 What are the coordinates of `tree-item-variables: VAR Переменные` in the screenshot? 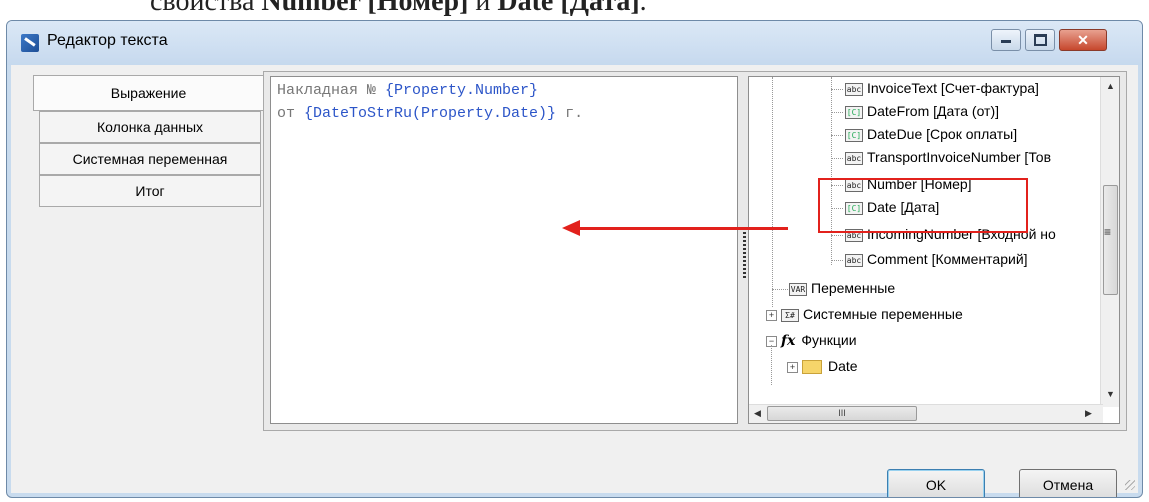 It's located at (842, 288).